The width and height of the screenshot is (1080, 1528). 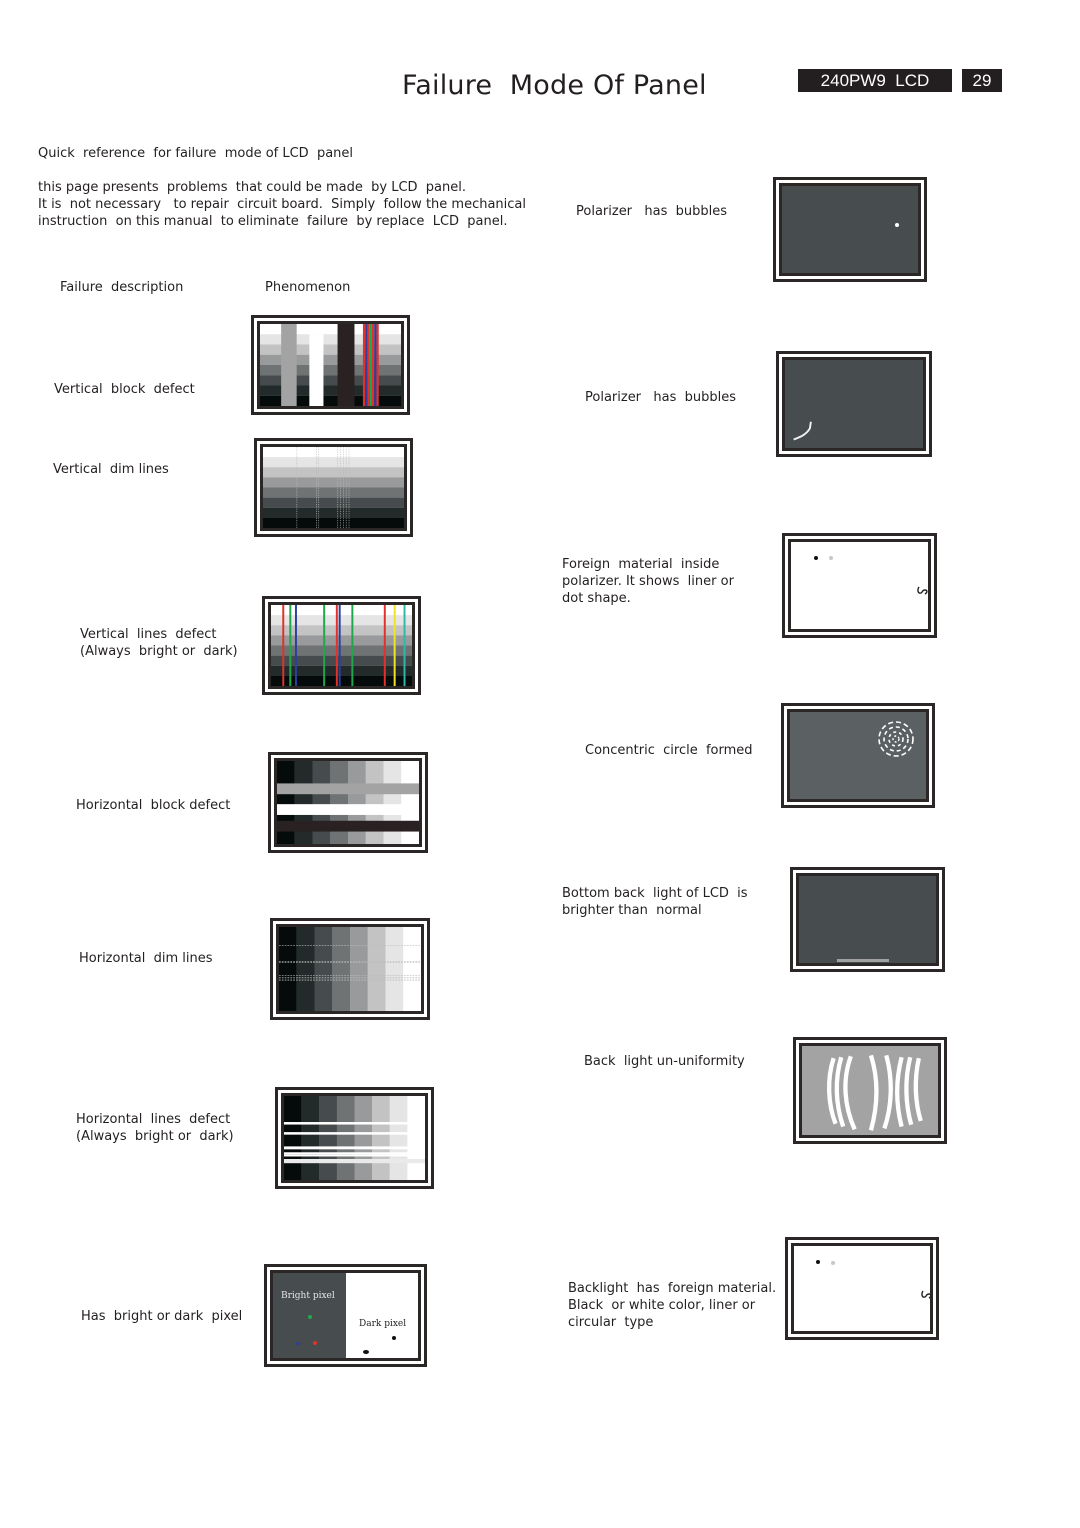 I want to click on panel-horizontal-lines-defect, so click(x=354, y=1138).